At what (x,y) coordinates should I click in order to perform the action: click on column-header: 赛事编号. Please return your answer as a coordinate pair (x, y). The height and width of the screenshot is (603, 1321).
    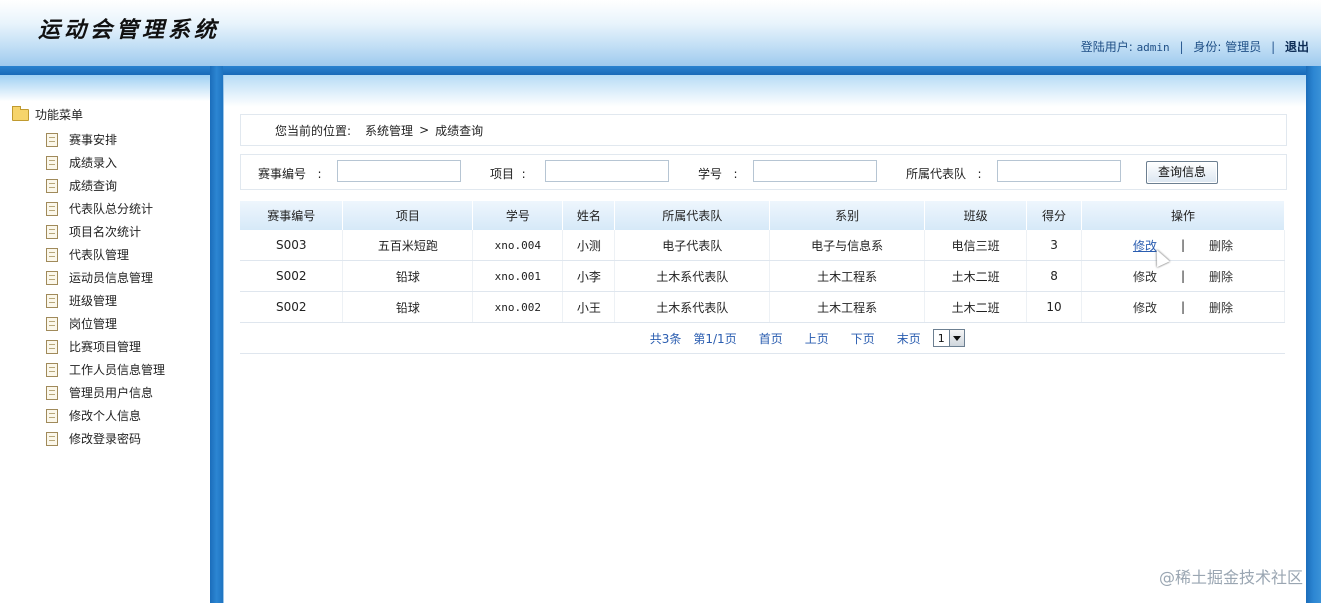
    Looking at the image, I should click on (292, 215).